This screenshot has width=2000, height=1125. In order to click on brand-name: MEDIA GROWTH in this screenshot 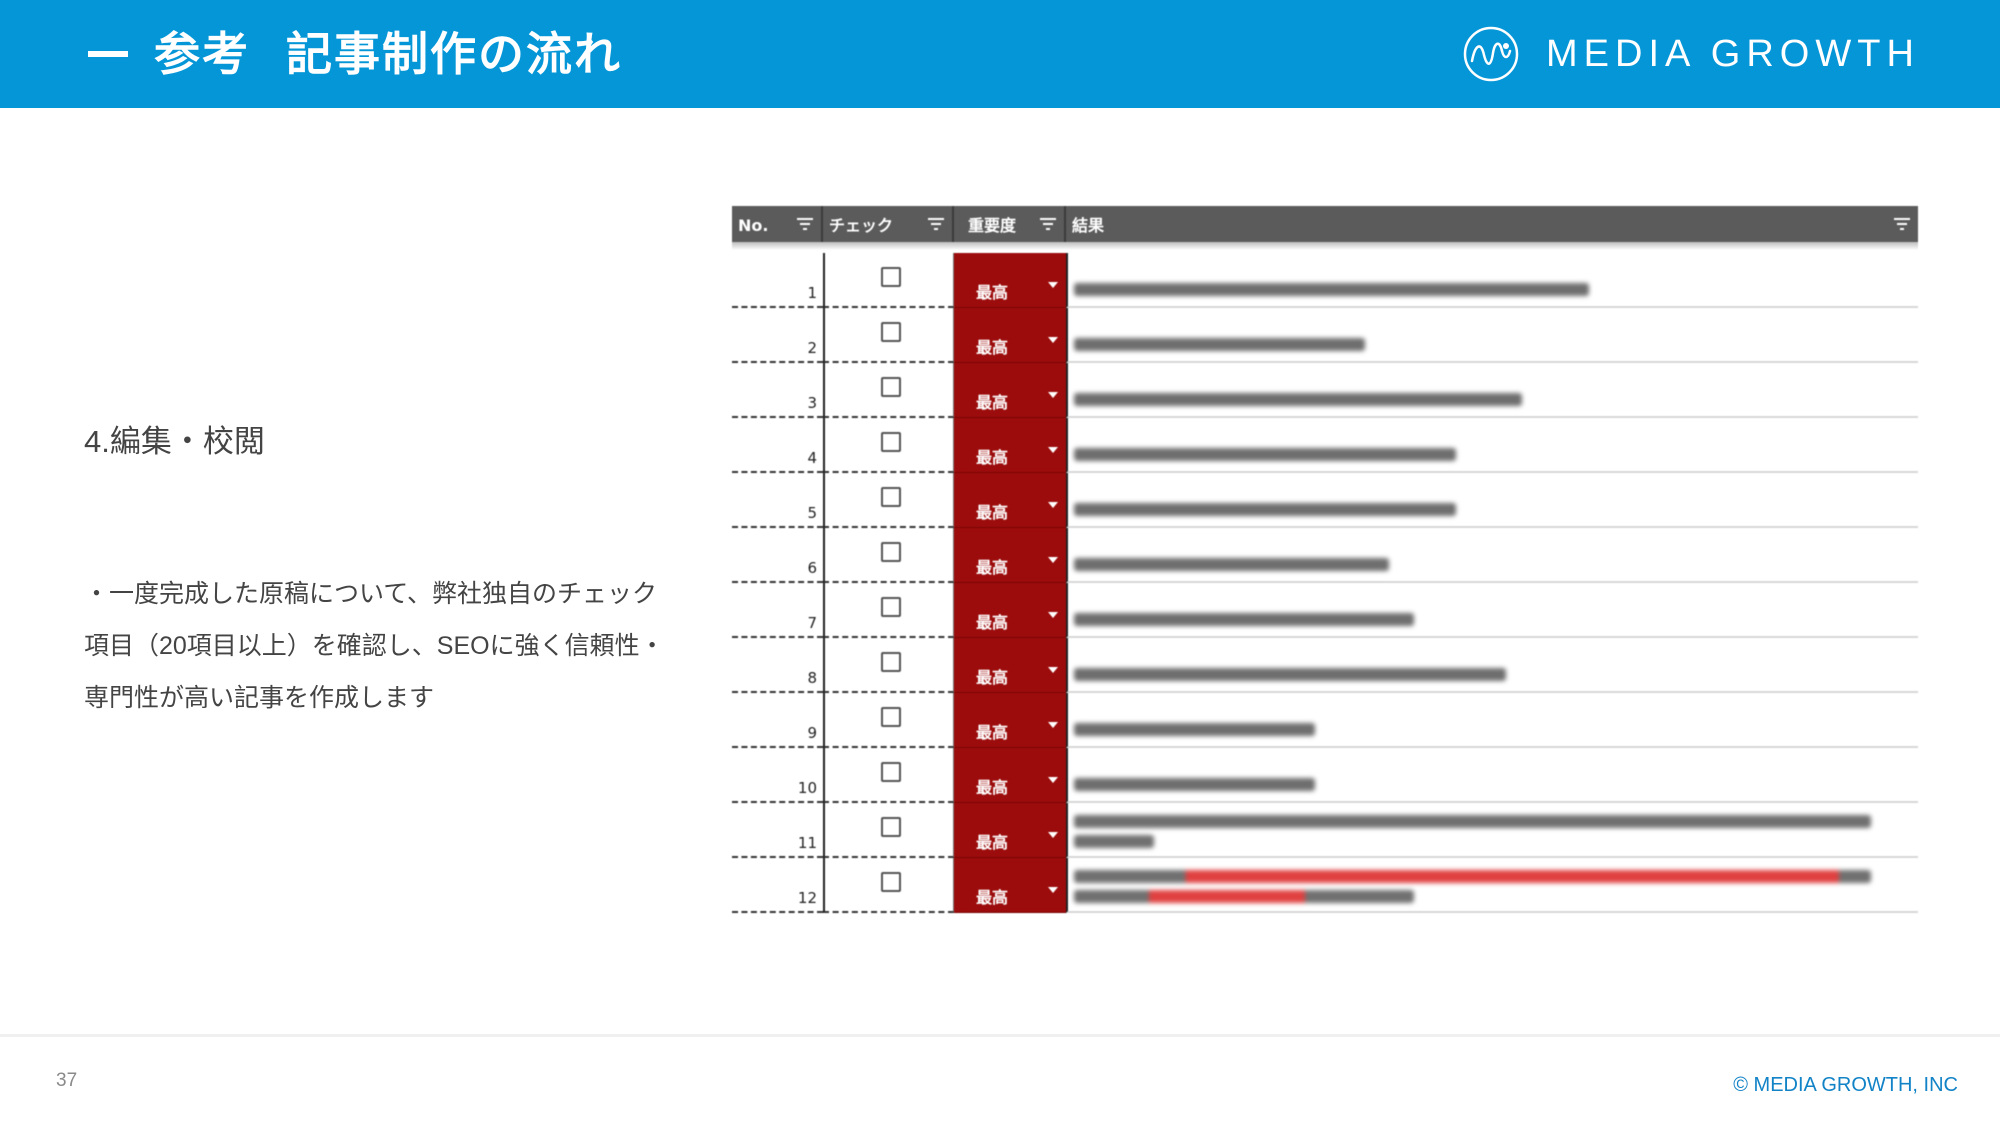, I will do `click(1733, 54)`.